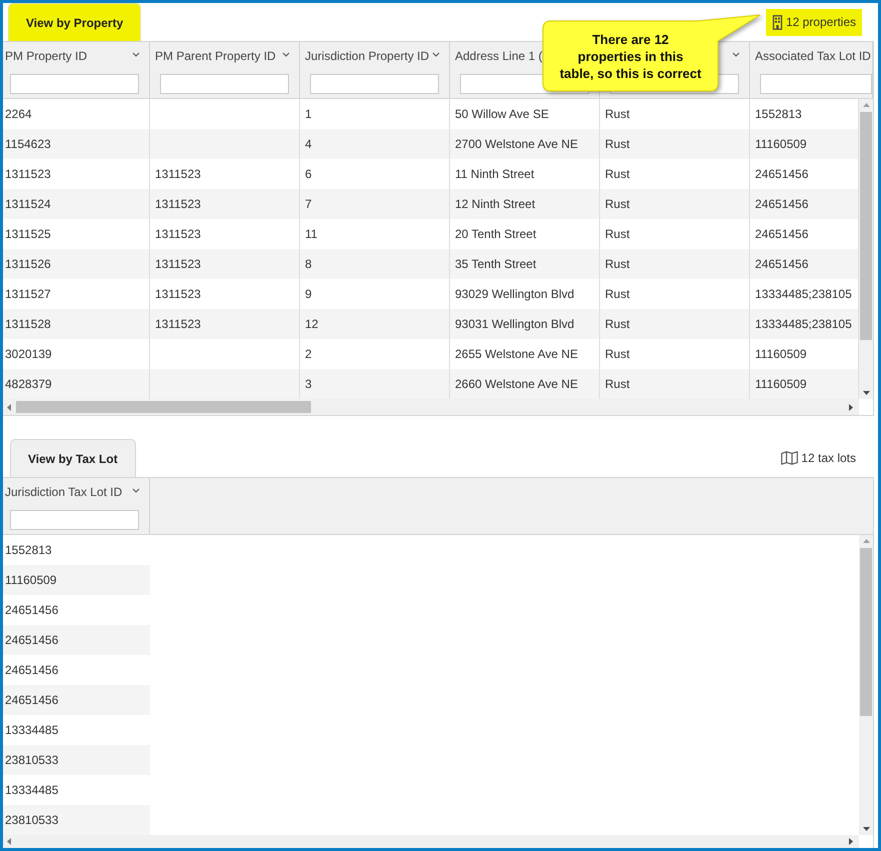  What do you see at coordinates (821, 22) in the screenshot?
I see `count-label: 12 properties` at bounding box center [821, 22].